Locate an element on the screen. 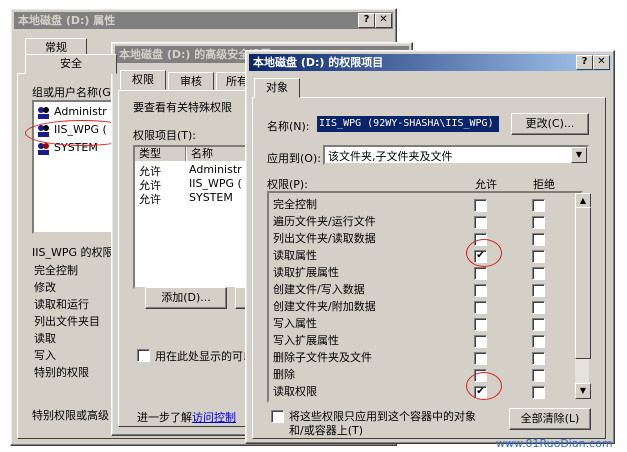 This screenshot has height=452, width=627. perm-item: 读取和运行 is located at coordinates (61, 304).